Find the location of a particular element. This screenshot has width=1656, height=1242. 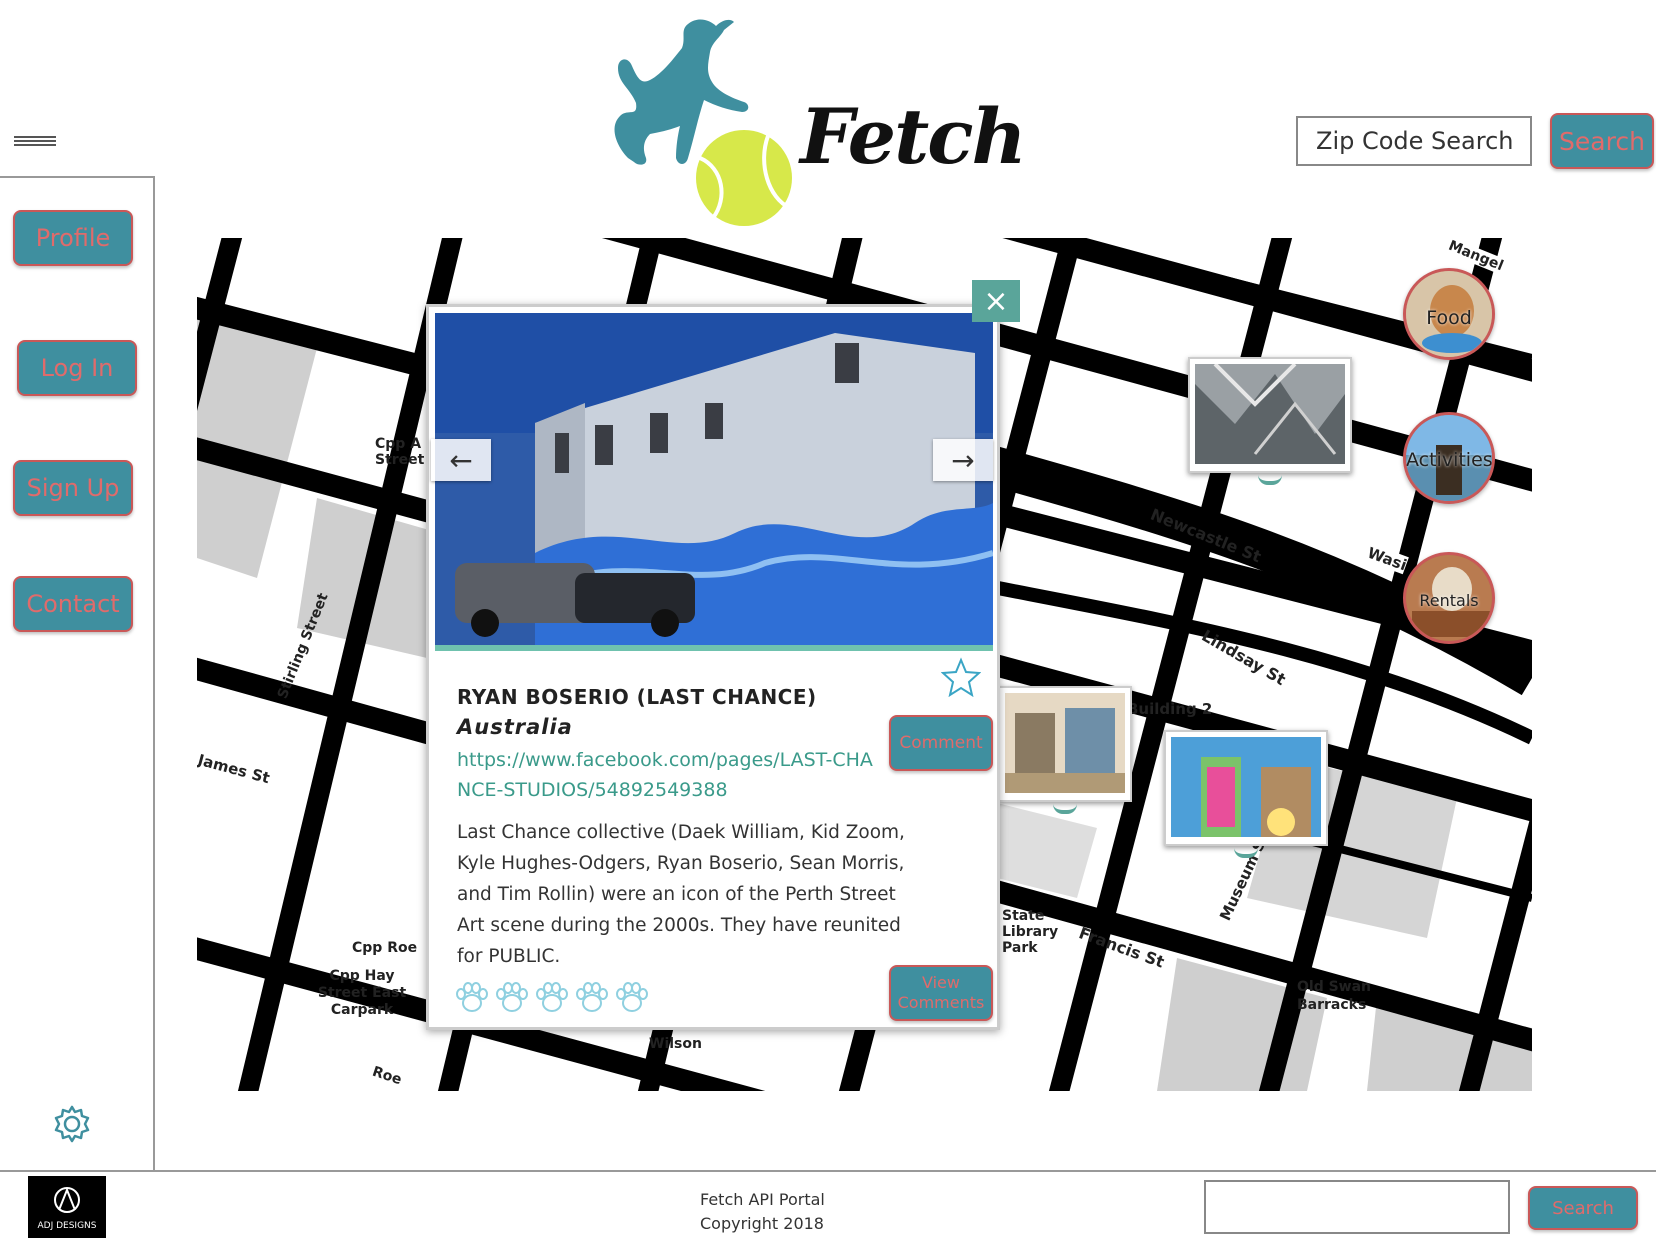

map-label-wilson: Wilson is located at coordinates (675, 1044).